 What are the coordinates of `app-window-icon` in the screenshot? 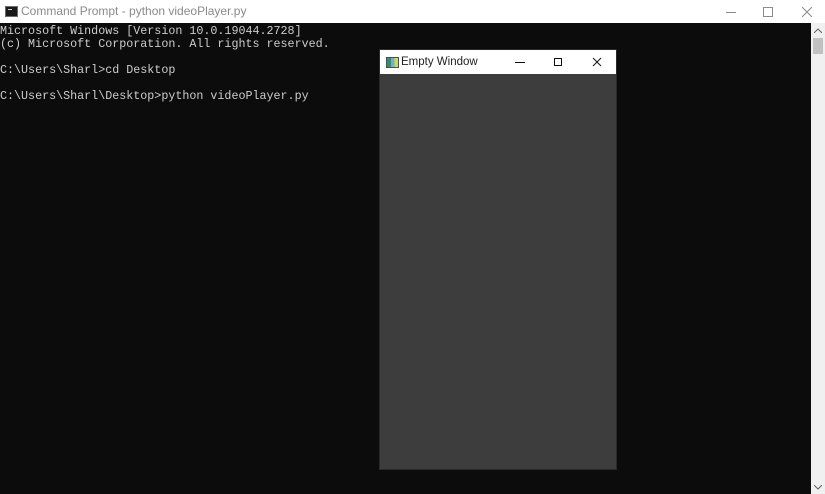 It's located at (392, 62).